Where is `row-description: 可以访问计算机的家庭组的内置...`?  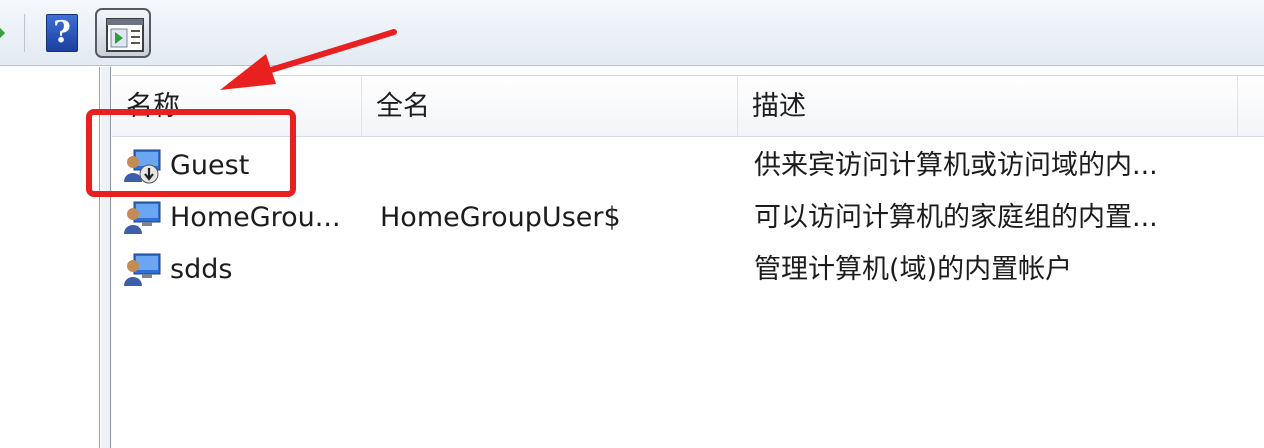
row-description: 可以访问计算机的家庭组的内置... is located at coordinates (956, 217).